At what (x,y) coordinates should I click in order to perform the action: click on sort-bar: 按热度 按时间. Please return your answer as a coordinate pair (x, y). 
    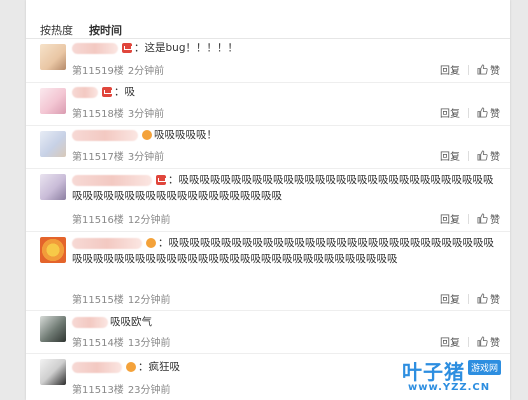
    Looking at the image, I should click on (81, 30).